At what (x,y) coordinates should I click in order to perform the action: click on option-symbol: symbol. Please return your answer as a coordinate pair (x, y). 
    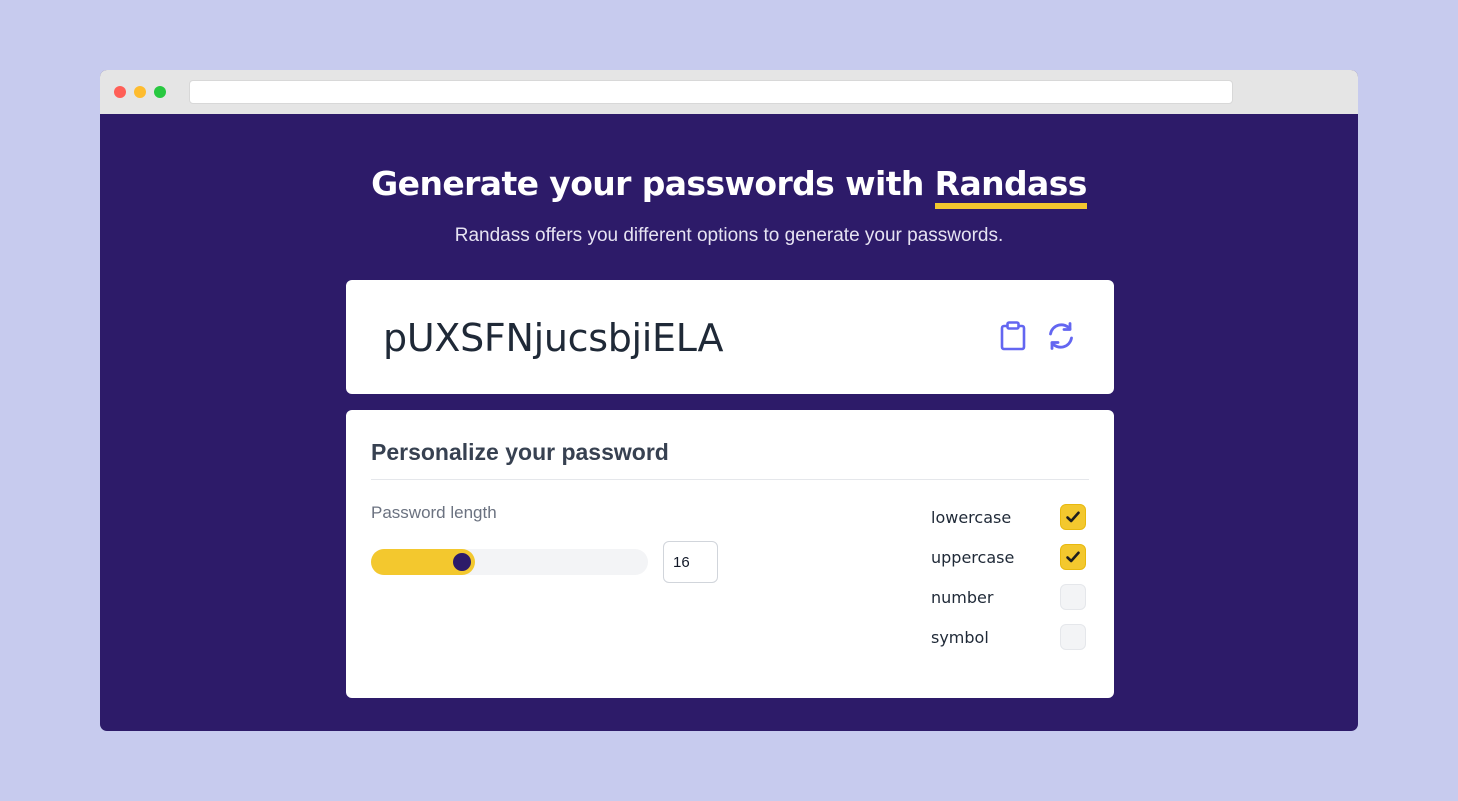
    Looking at the image, I should click on (1011, 637).